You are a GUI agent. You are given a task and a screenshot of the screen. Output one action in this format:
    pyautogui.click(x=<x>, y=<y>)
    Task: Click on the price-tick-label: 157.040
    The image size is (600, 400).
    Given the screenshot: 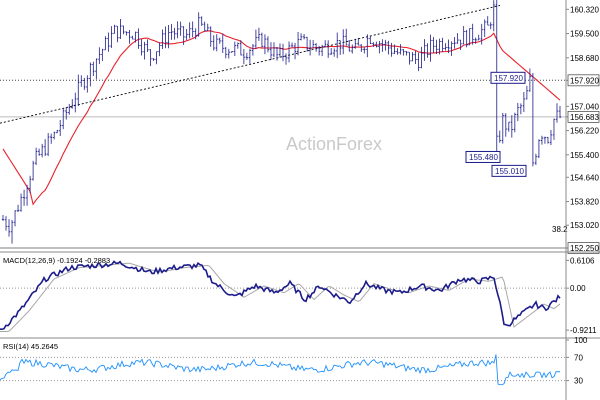 What is the action you would take?
    pyautogui.click(x=584, y=106)
    